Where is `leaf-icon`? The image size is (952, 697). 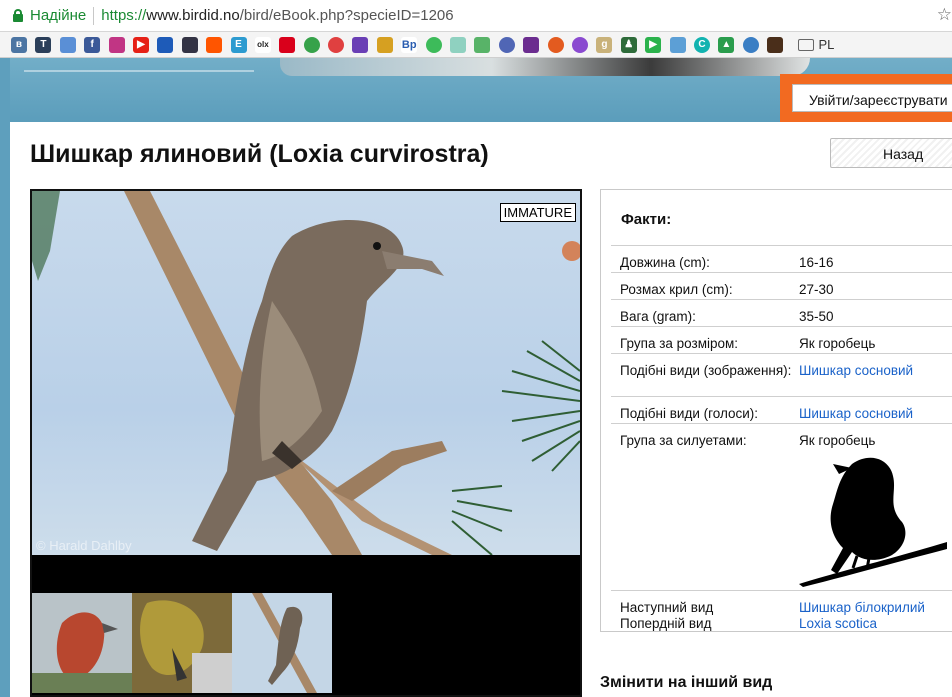
leaf-icon is located at coordinates (482, 44).